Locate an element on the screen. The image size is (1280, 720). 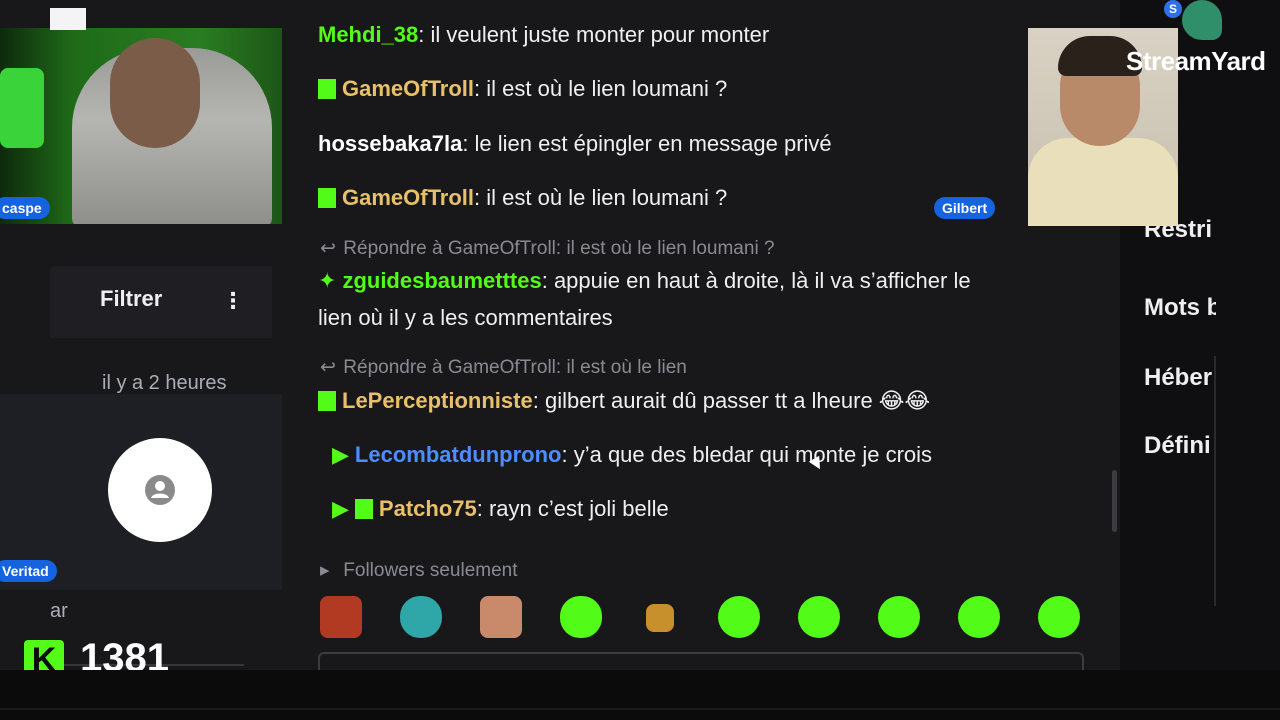
participant-name-tag: Veritad is located at coordinates (28, 571).